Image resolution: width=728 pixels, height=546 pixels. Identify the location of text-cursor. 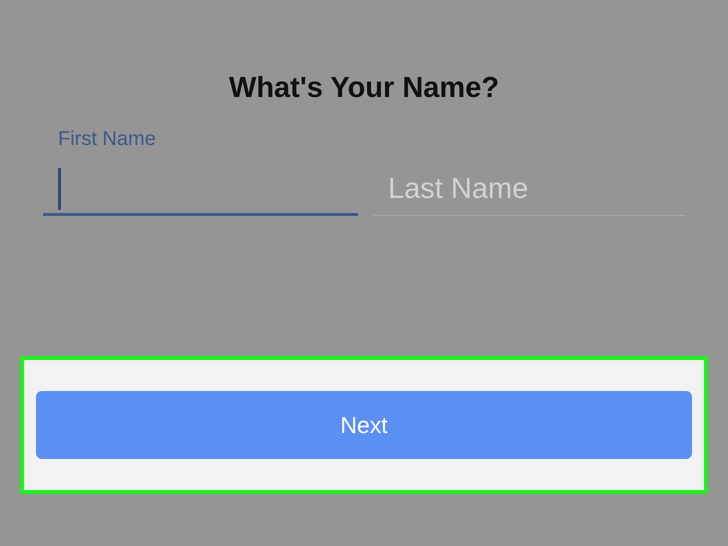
(59, 189).